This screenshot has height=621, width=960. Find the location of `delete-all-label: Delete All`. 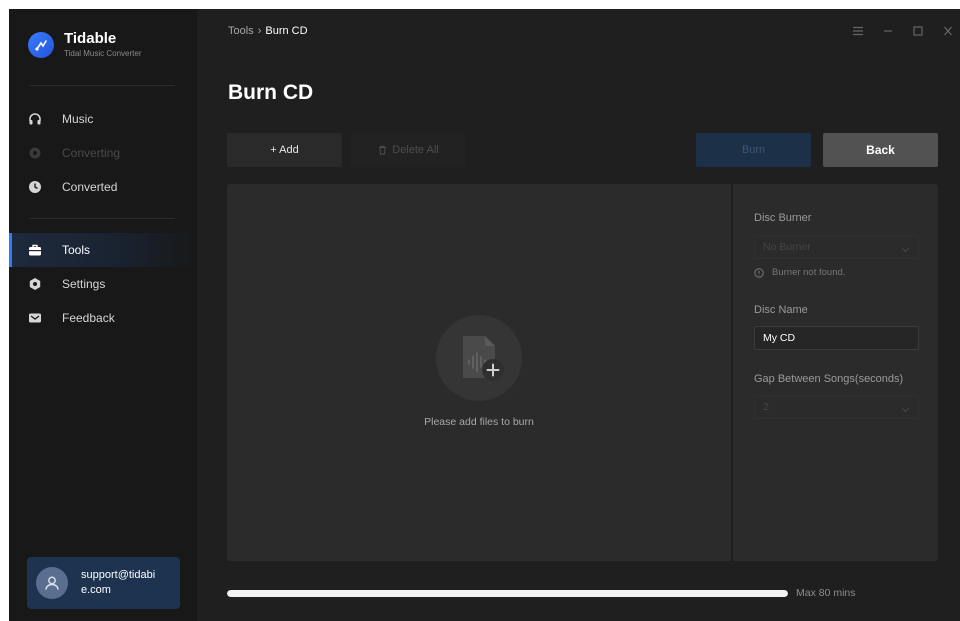

delete-all-label: Delete All is located at coordinates (415, 150).